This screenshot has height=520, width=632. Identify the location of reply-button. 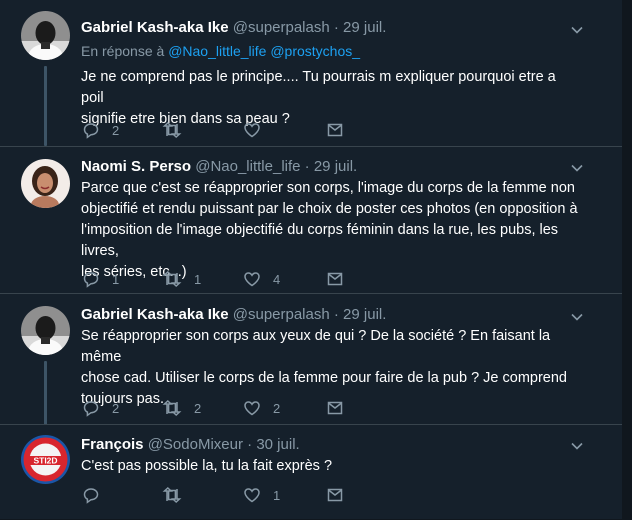
(97, 495).